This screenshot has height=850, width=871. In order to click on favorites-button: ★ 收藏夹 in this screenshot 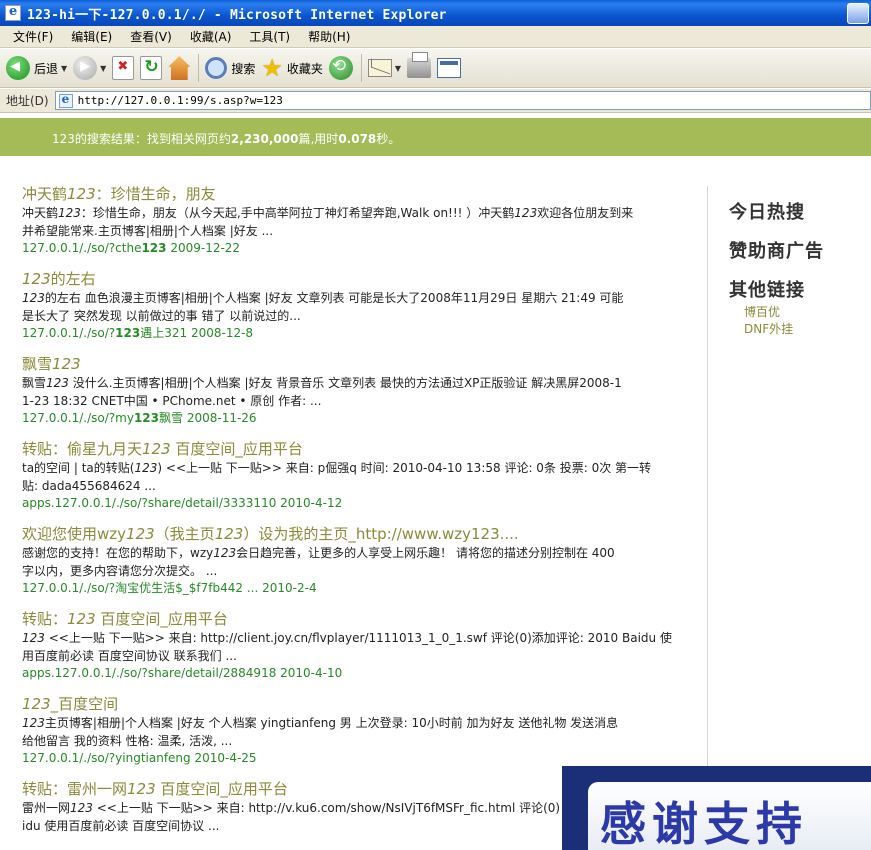, I will do `click(292, 68)`.